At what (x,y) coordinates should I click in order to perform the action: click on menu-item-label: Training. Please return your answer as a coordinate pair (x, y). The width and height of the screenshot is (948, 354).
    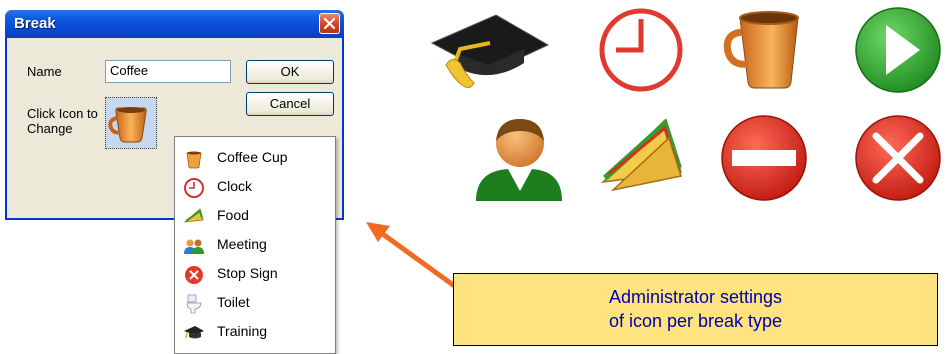
    Looking at the image, I should click on (242, 331).